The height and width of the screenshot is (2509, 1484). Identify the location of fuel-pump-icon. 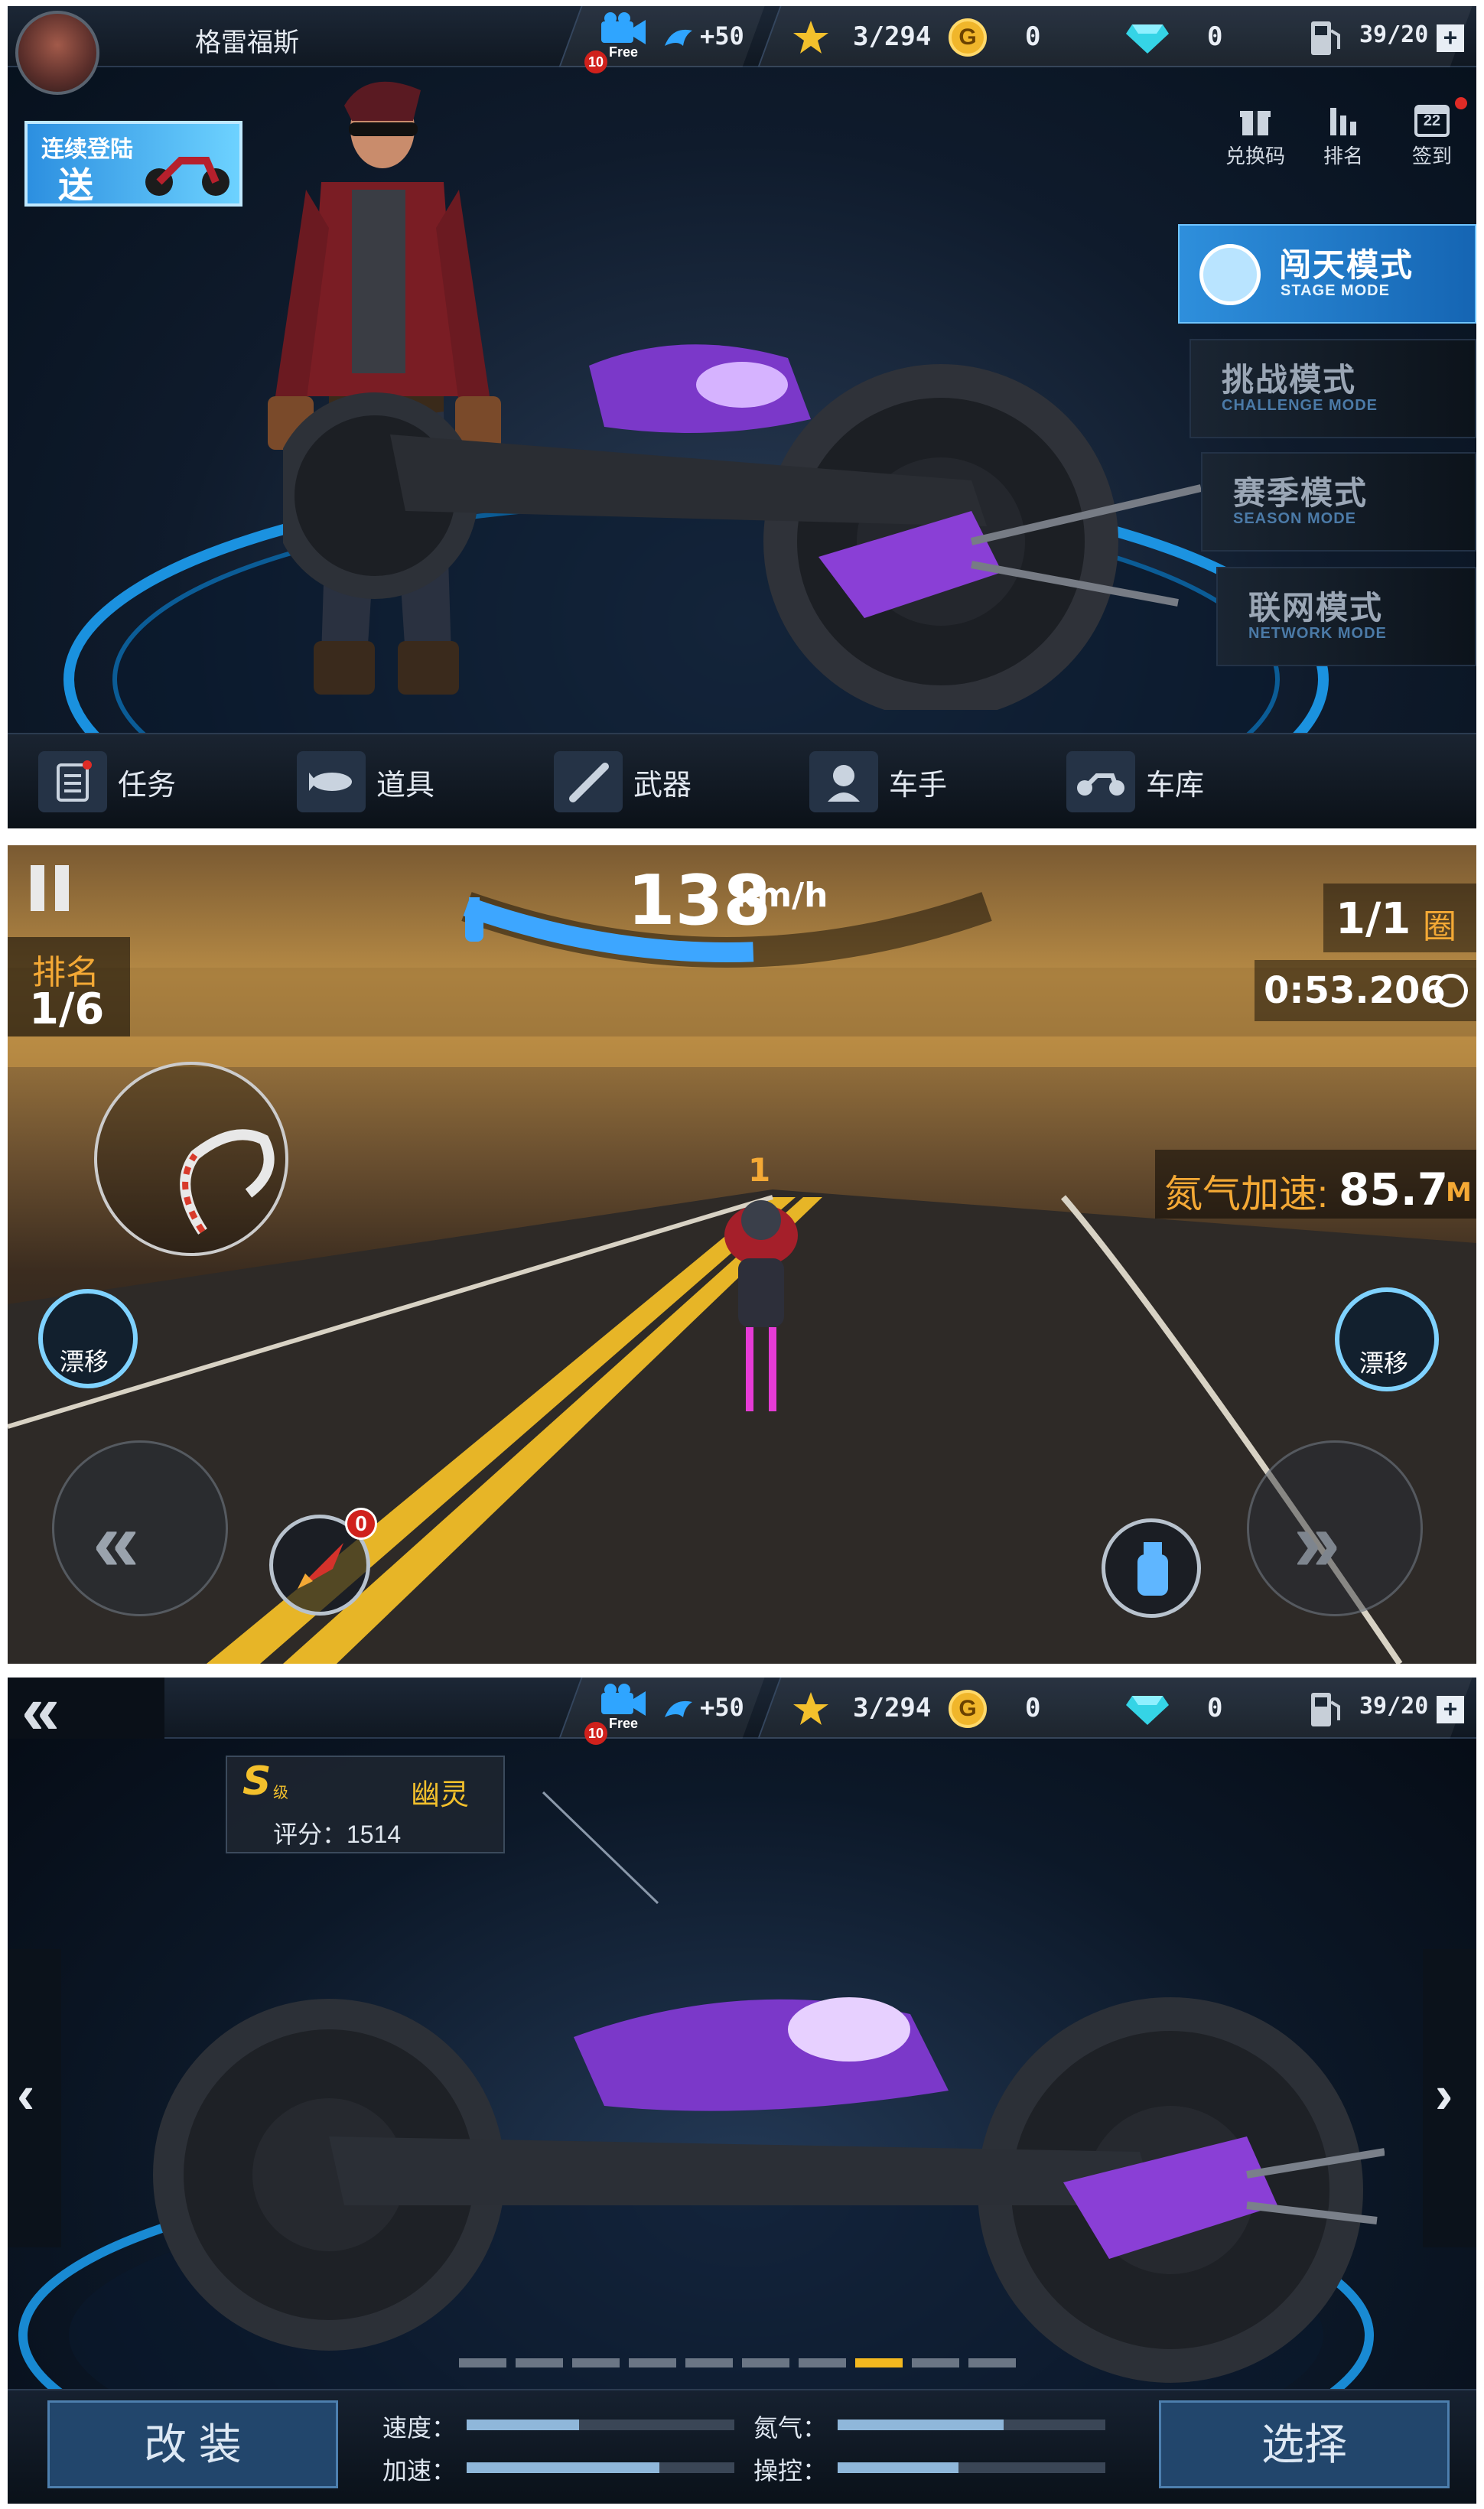
(1325, 38).